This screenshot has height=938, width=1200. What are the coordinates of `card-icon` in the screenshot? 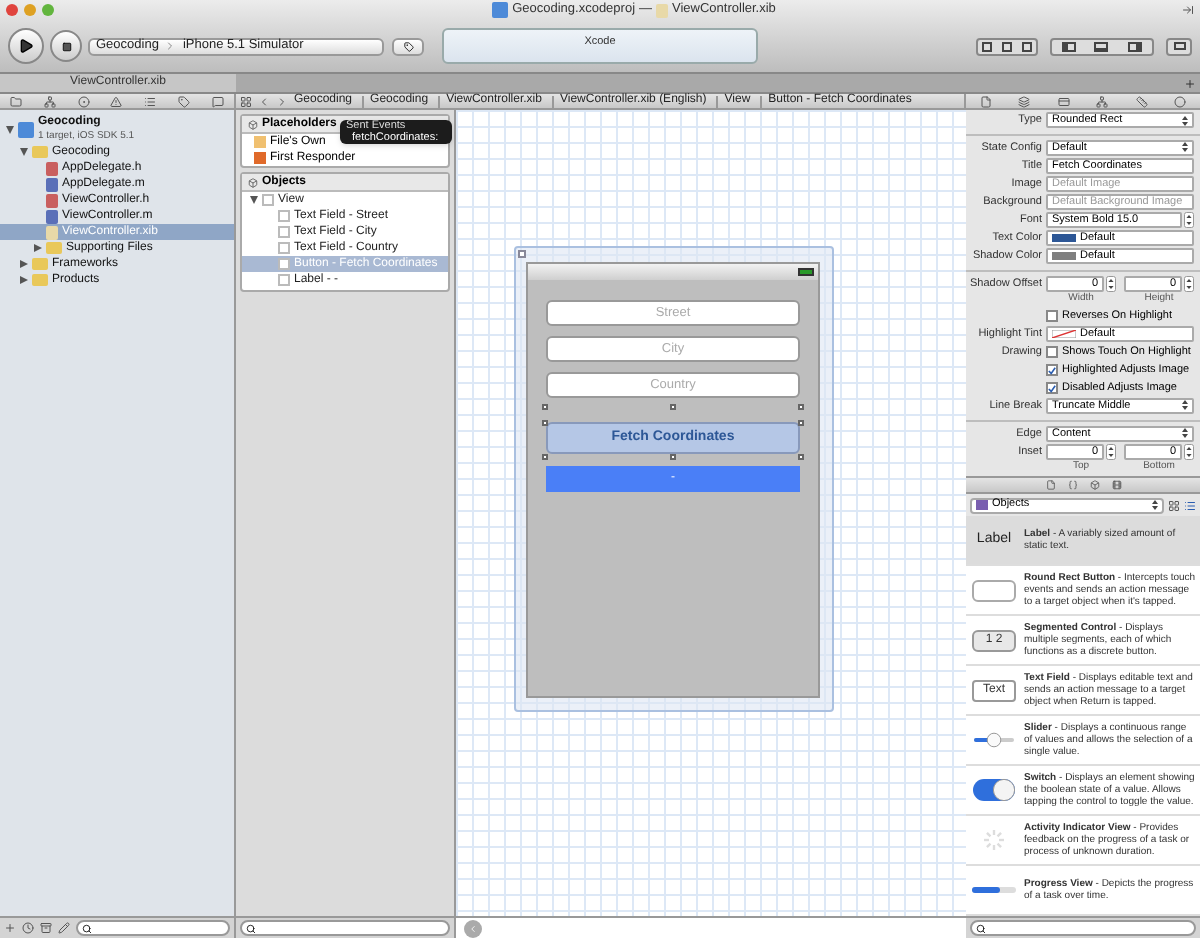 It's located at (1063, 101).